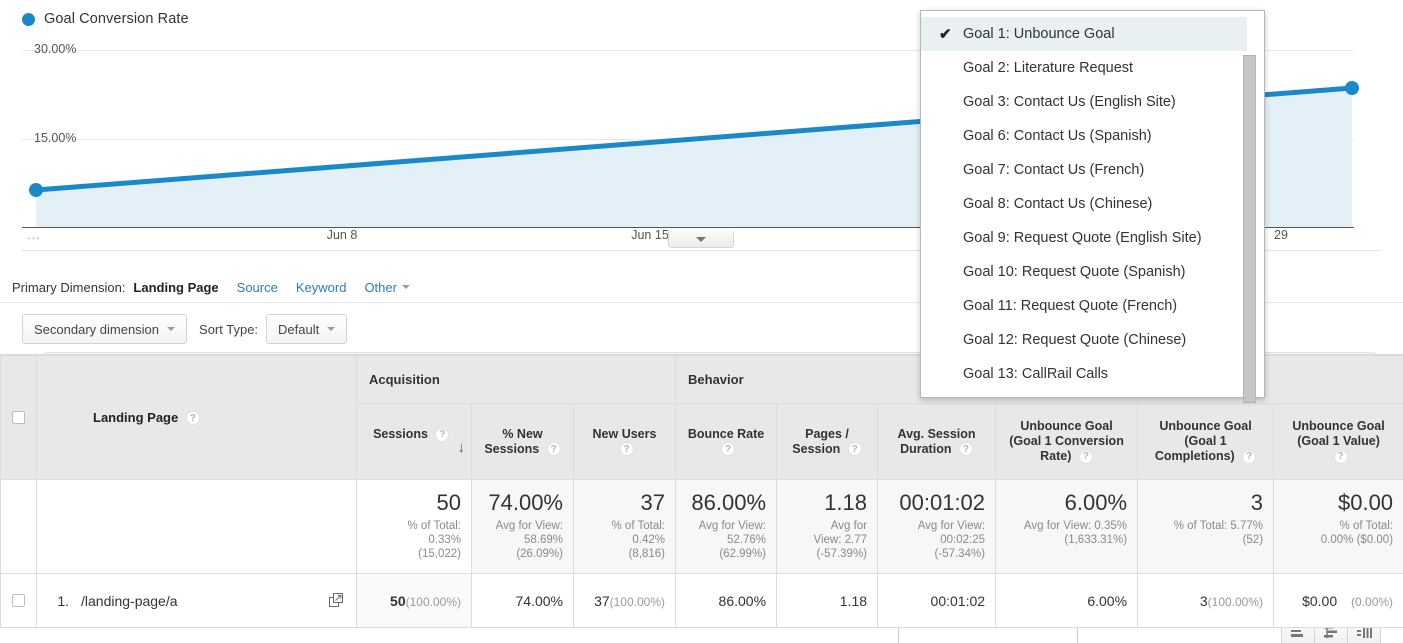 The image size is (1403, 643). I want to click on goal-option-7: Goal 9: Request Quote (English Site), so click(1086, 238).